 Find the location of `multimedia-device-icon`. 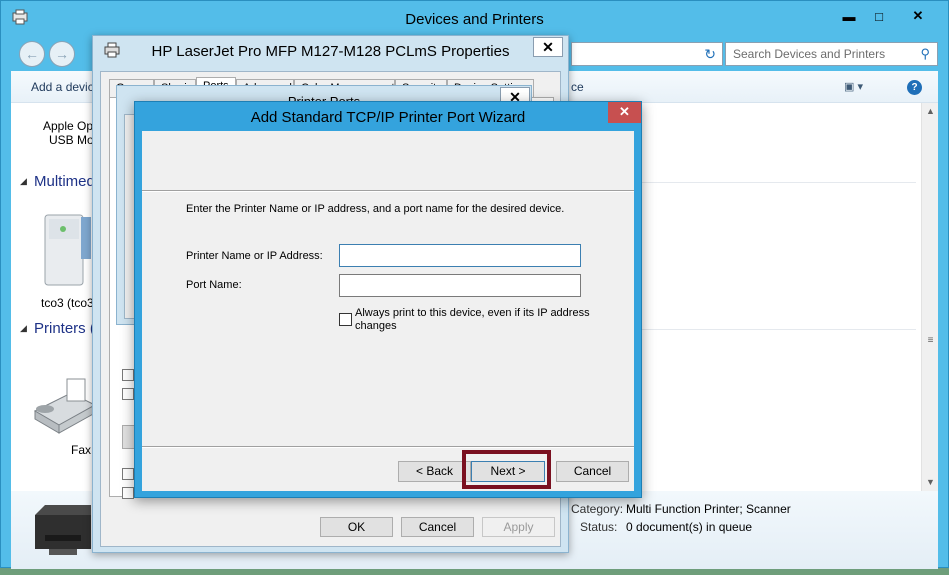

multimedia-device-icon is located at coordinates (67, 249).